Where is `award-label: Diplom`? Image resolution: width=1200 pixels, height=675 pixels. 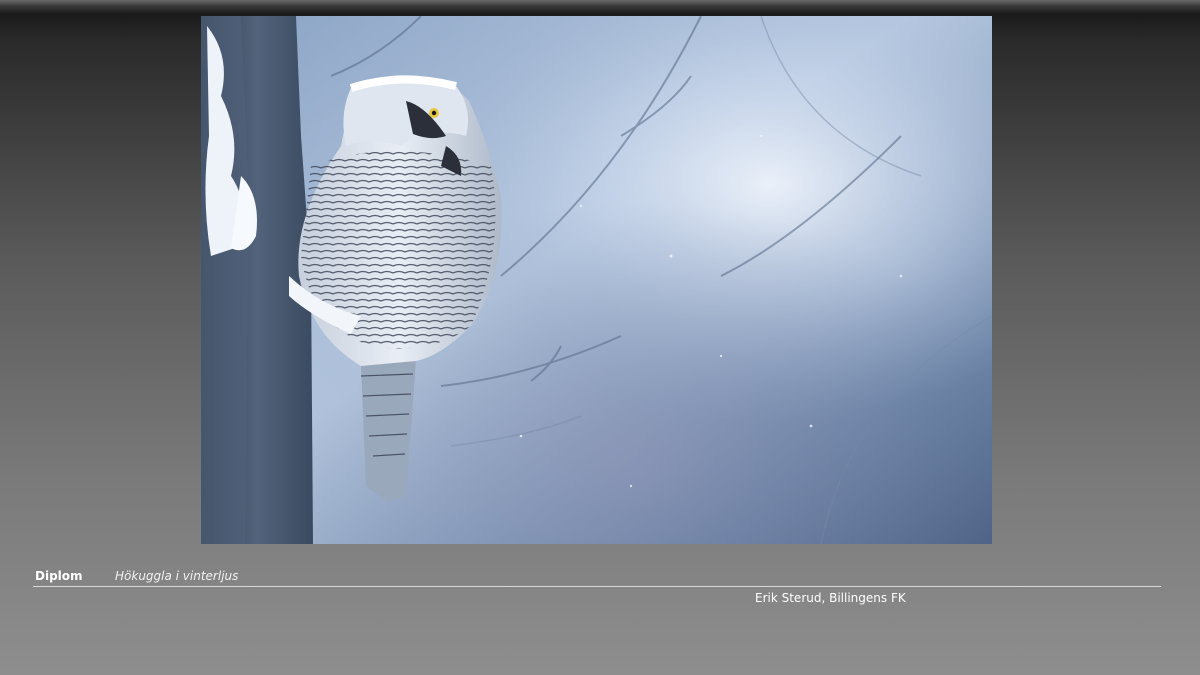 award-label: Diplom is located at coordinates (59, 576).